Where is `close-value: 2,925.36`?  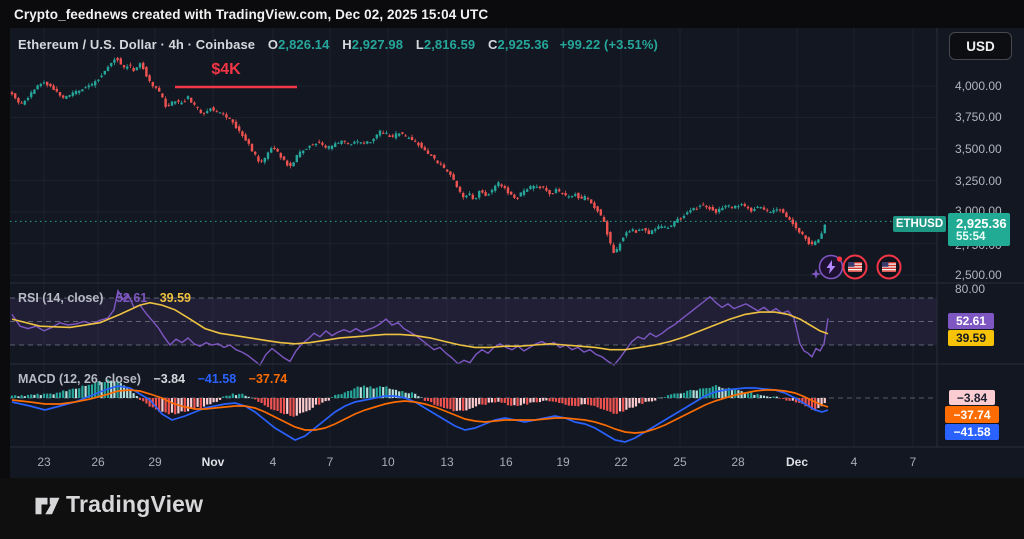
close-value: 2,925.36 is located at coordinates (523, 44).